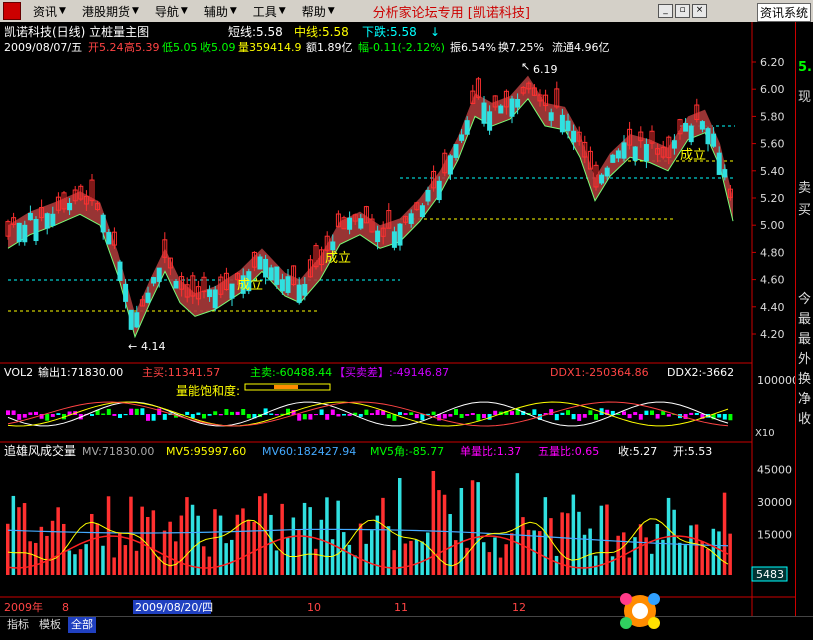  I want to click on mid-line-value: 中线:5.58, so click(321, 31).